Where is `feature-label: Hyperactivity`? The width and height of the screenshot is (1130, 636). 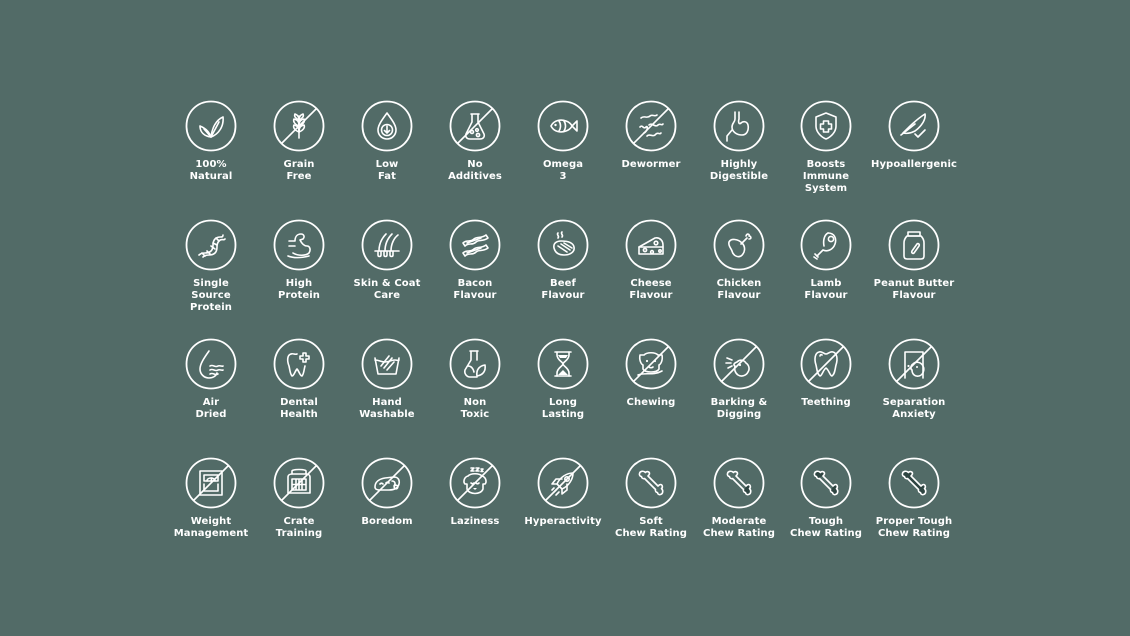 feature-label: Hyperactivity is located at coordinates (562, 522).